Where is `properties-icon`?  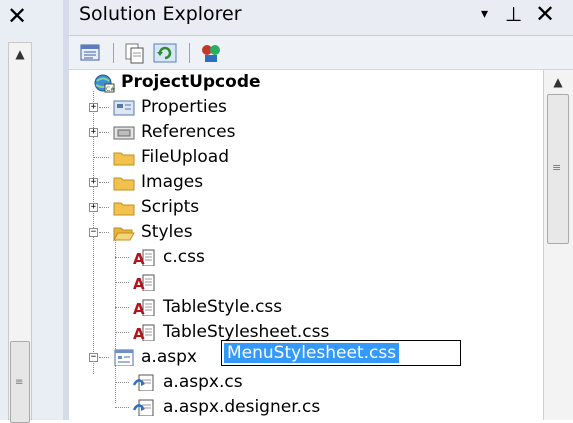 properties-icon is located at coordinates (90, 52).